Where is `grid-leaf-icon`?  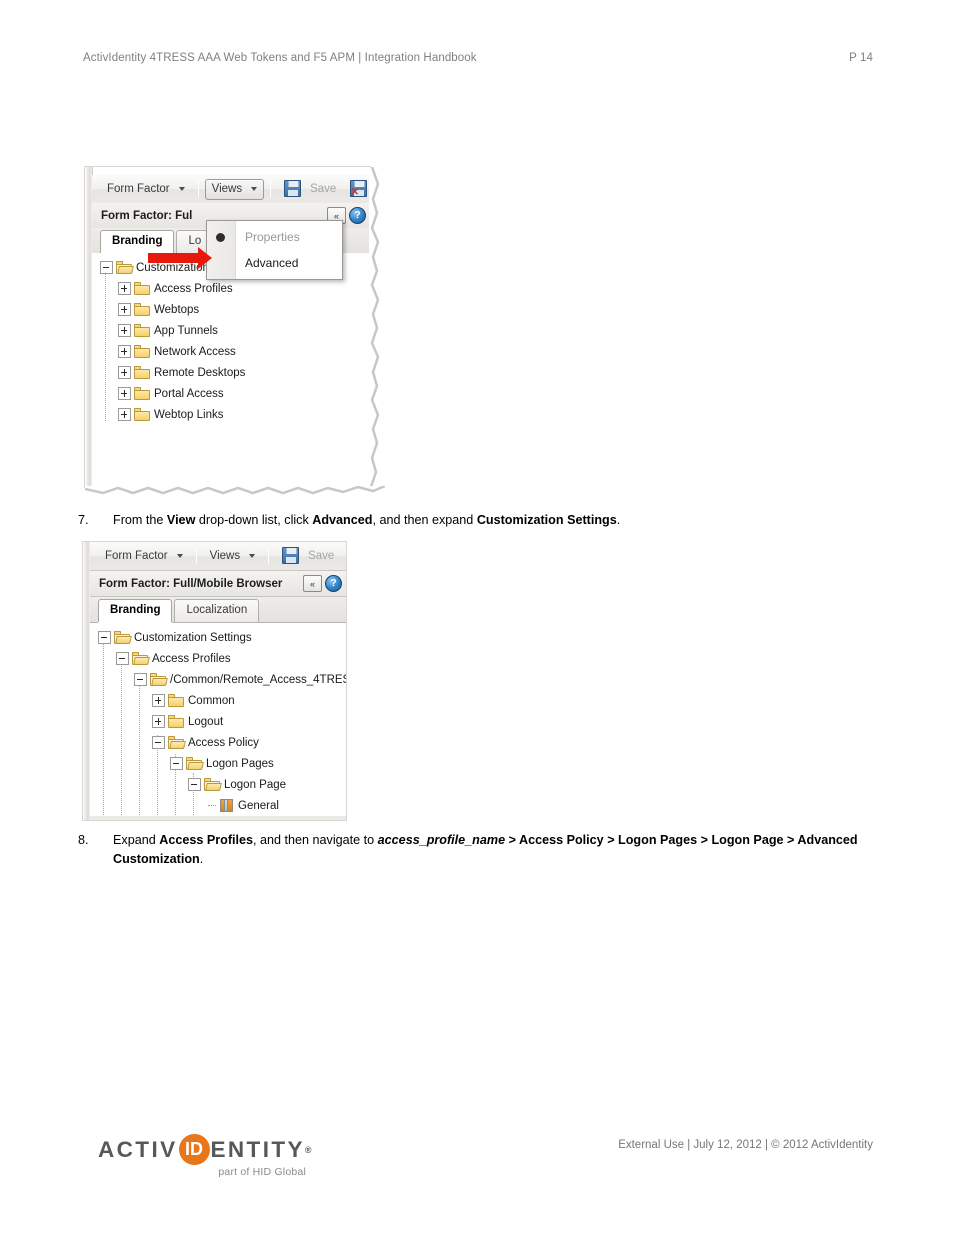 grid-leaf-icon is located at coordinates (226, 805).